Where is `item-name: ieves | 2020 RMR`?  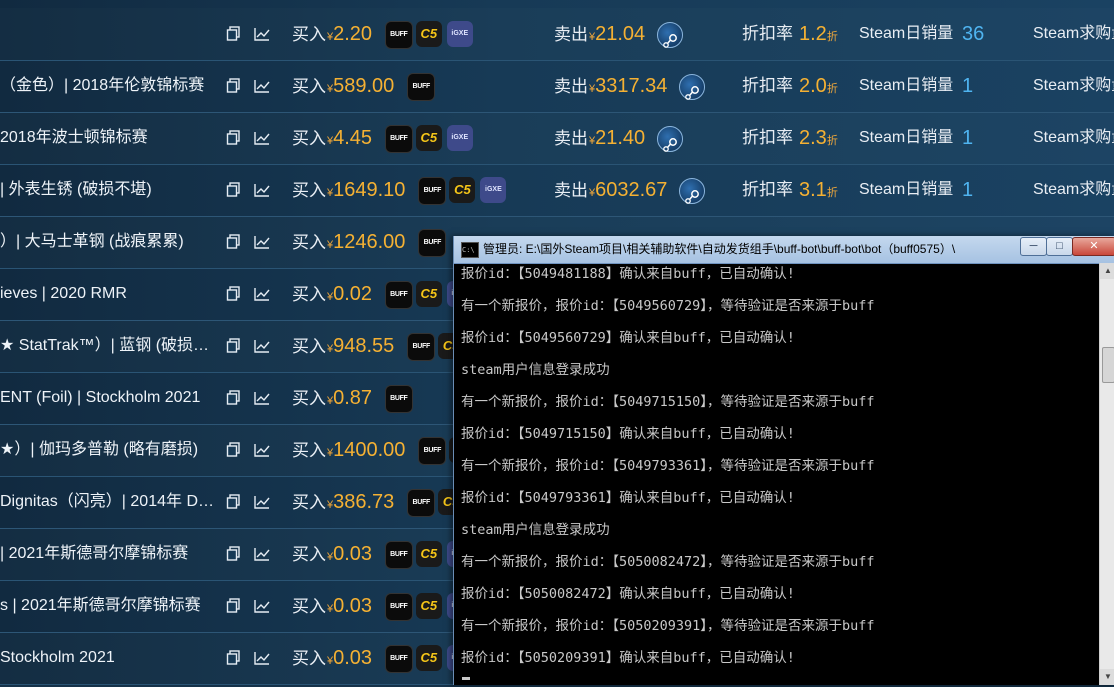
item-name: ieves | 2020 RMR is located at coordinates (107, 294).